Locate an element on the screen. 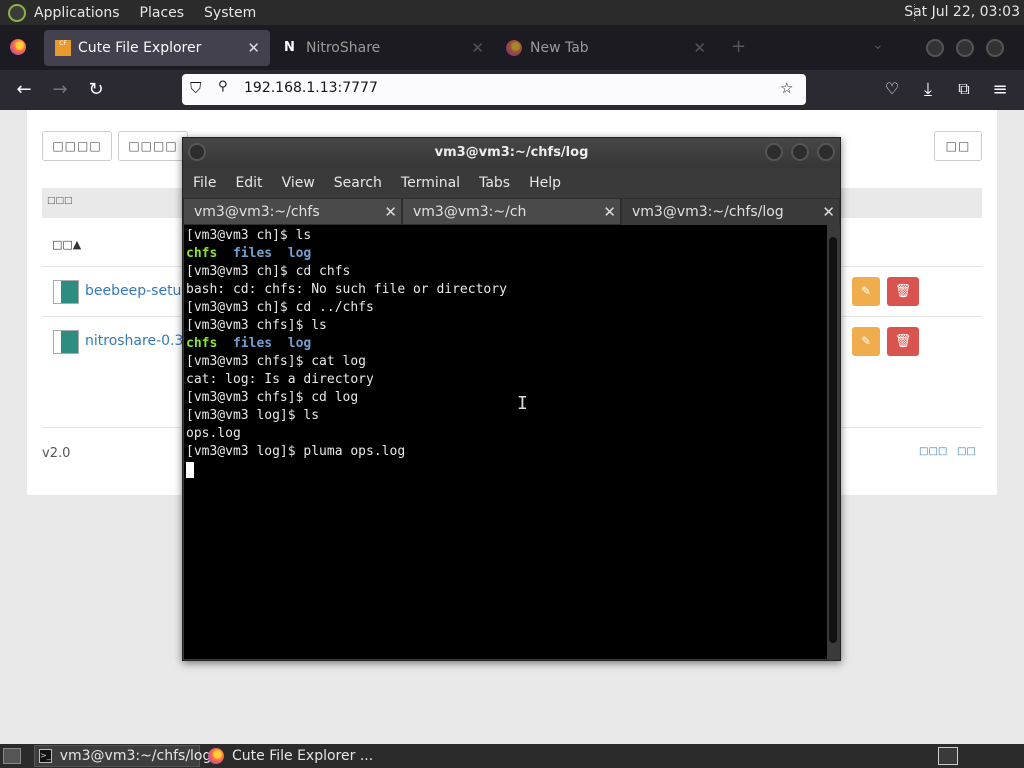 The image size is (1024, 768). downloads-icon: ⤓ is located at coordinates (928, 89).